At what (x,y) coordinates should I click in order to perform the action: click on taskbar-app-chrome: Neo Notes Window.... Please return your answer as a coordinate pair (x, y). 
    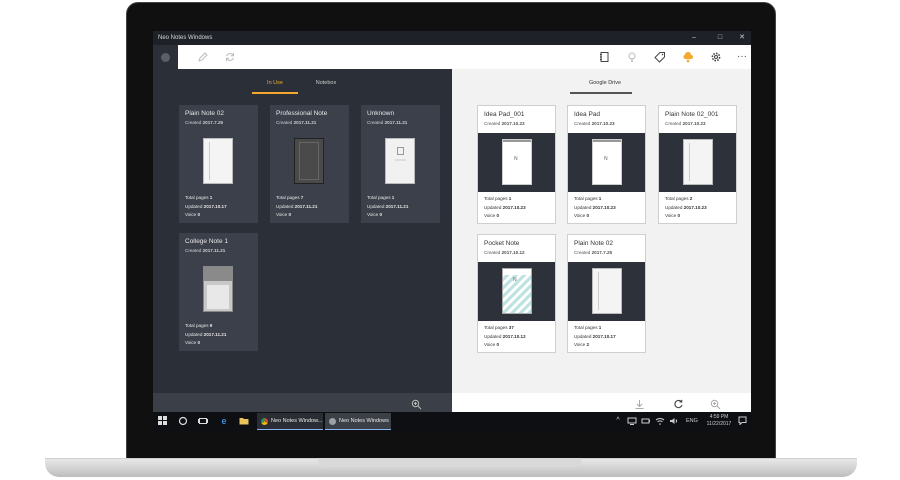
    Looking at the image, I should click on (290, 421).